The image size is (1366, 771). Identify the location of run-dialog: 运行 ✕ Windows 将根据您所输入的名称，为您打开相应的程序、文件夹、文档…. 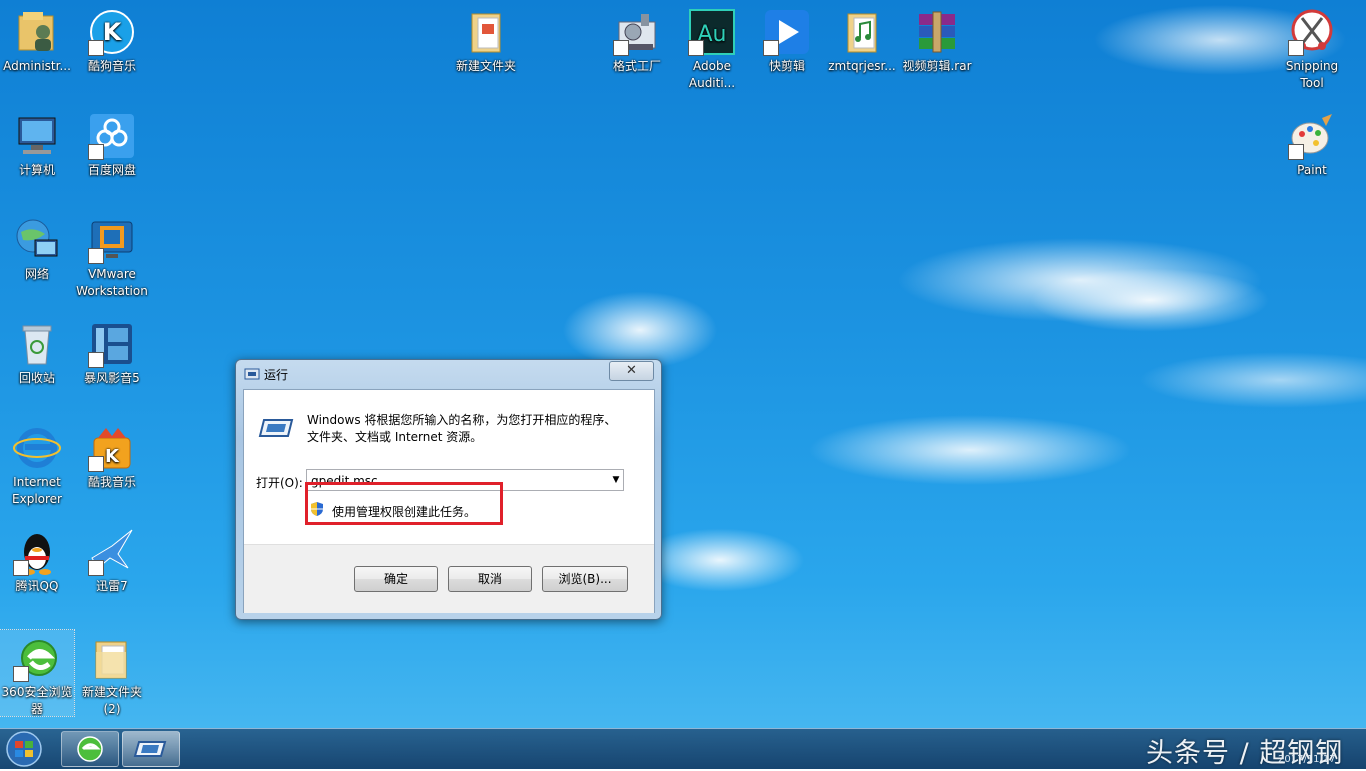
(448, 489).